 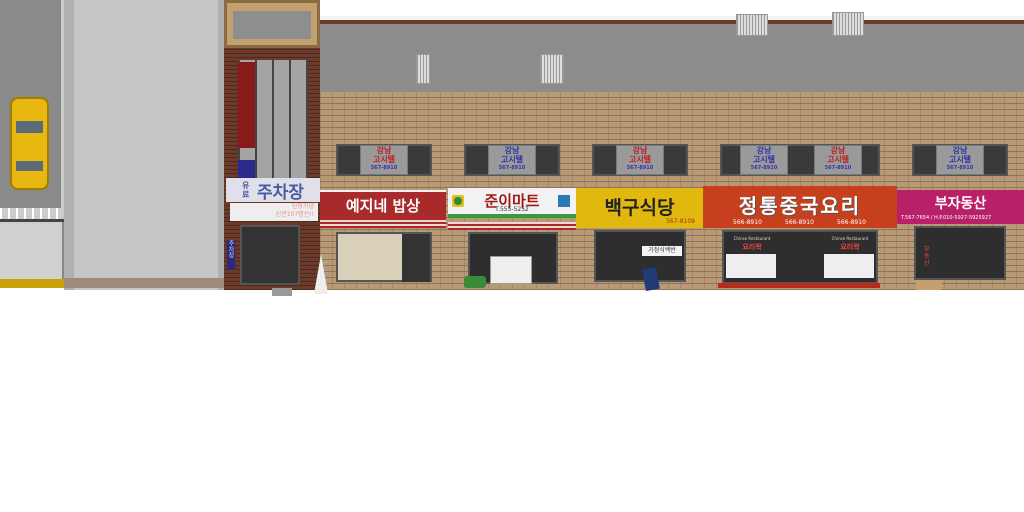 I want to click on red-step, so click(x=799, y=285).